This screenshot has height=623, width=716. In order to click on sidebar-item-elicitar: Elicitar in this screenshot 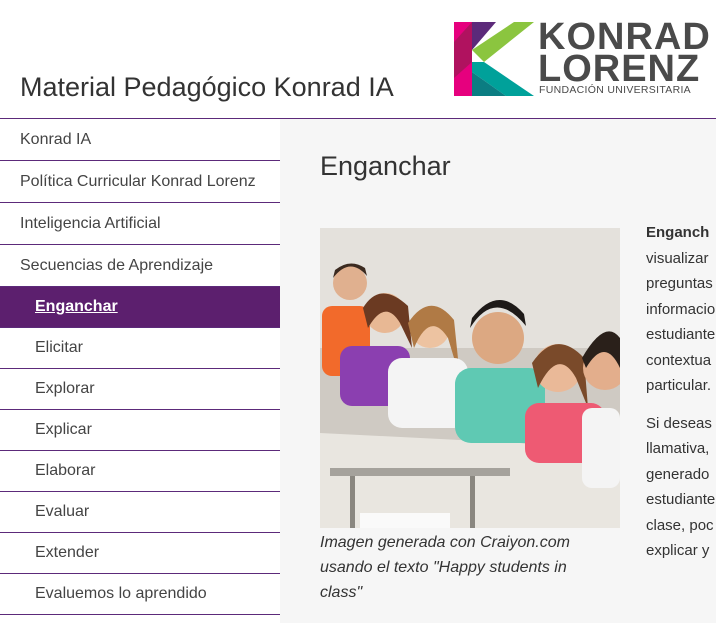, I will do `click(140, 348)`.